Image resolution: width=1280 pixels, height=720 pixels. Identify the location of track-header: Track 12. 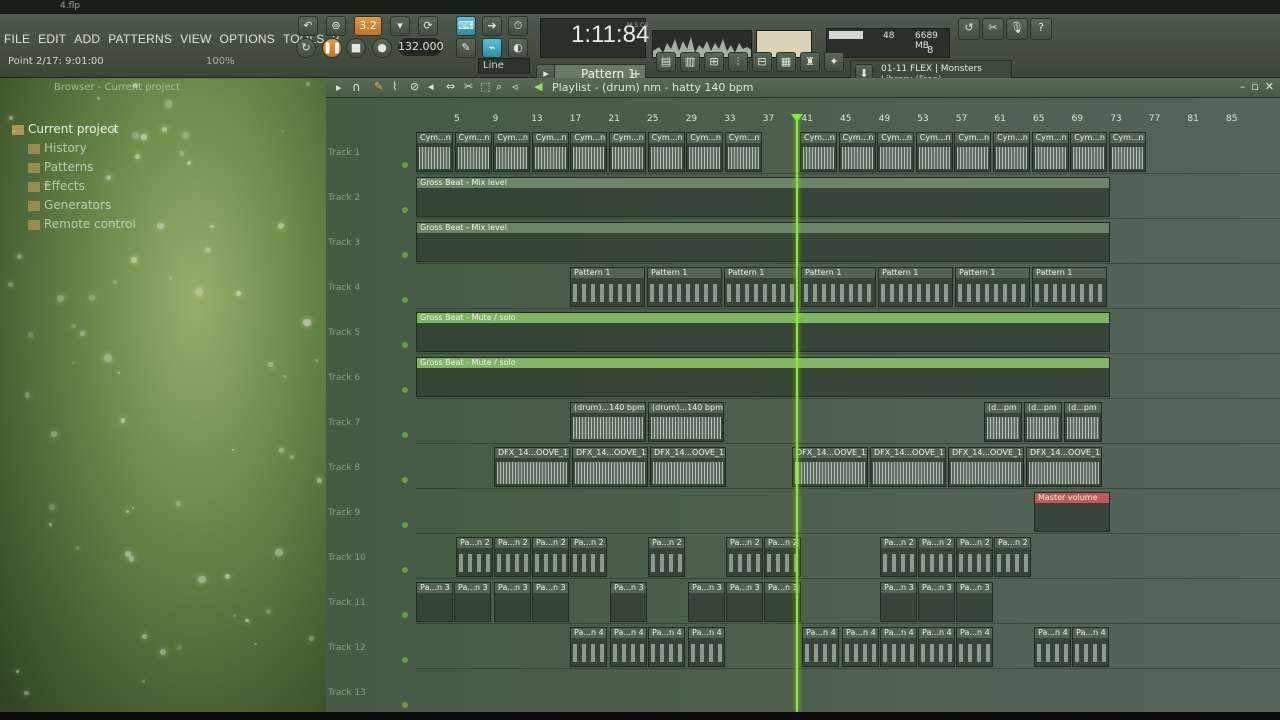
(371, 647).